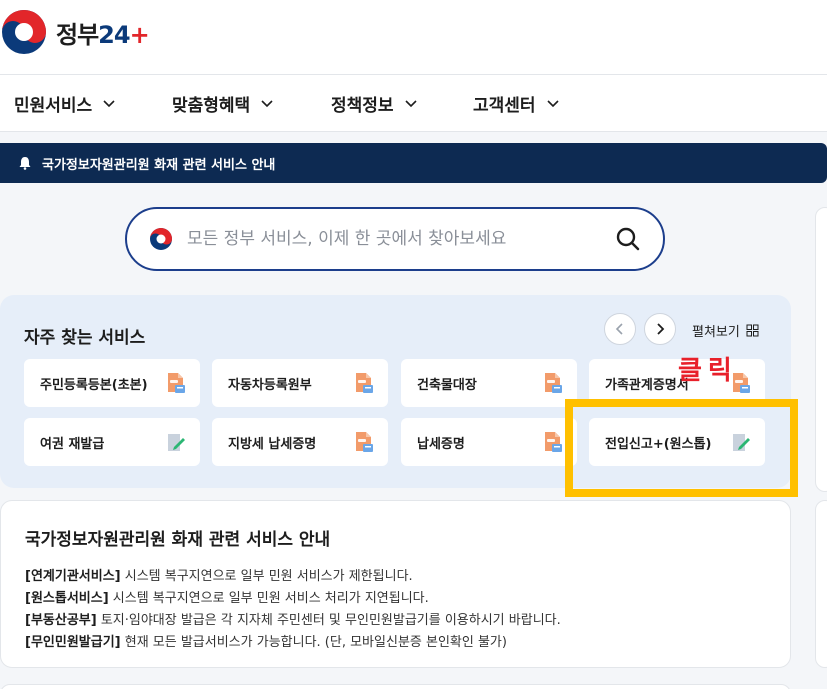 Image resolution: width=827 pixels, height=689 pixels. I want to click on notice-text: 현재 모든 발급서비스가 가능합니다. (단, 모바일신분증 본인확인 불가), so click(313, 642).